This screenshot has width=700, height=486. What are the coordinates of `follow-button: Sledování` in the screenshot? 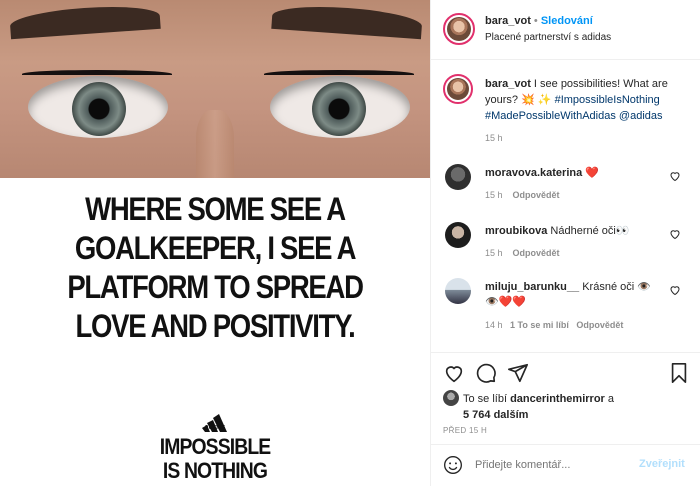 It's located at (567, 21).